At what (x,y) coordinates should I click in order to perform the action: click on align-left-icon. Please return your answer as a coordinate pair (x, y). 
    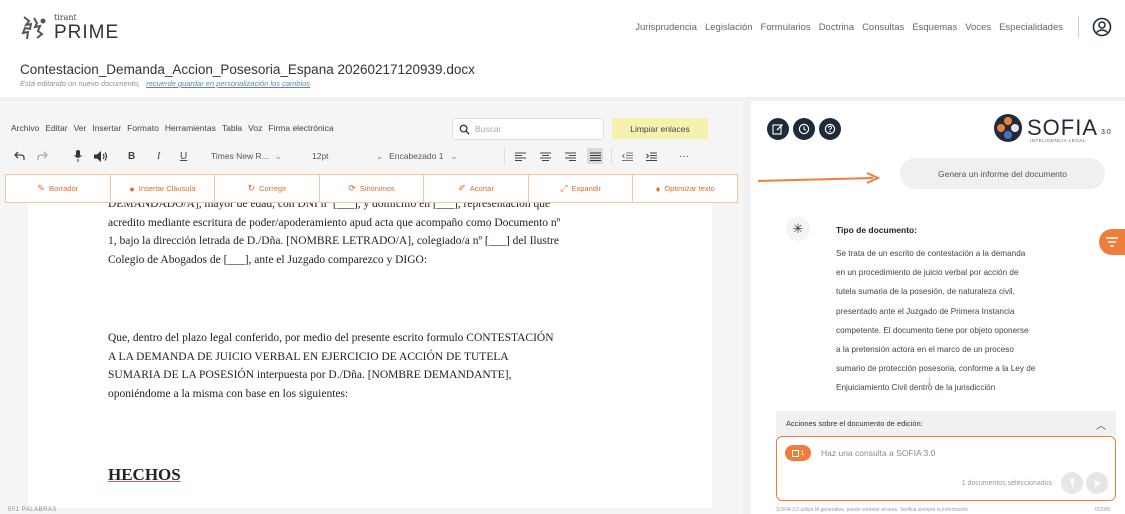
    Looking at the image, I should click on (520, 156).